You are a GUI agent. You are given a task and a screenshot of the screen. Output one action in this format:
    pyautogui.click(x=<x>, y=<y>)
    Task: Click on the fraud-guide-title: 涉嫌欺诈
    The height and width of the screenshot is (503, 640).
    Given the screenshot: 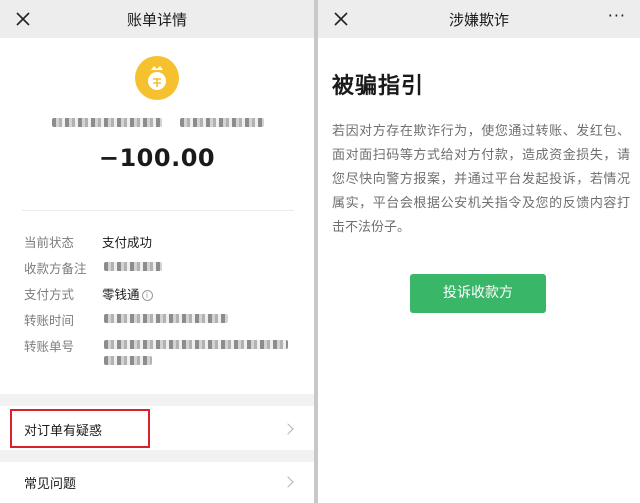 What is the action you would take?
    pyautogui.click(x=478, y=20)
    